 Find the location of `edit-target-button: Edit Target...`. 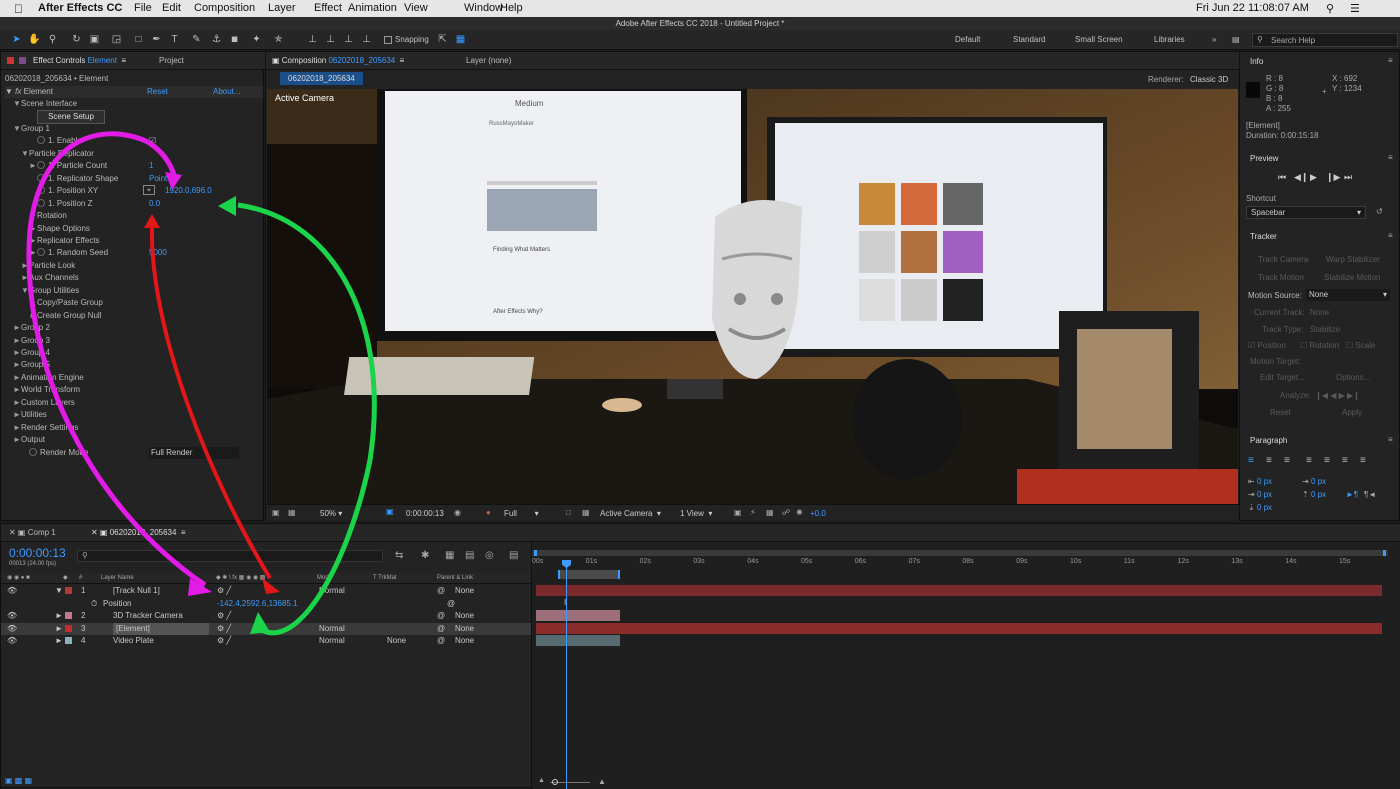

edit-target-button: Edit Target... is located at coordinates (1282, 377).